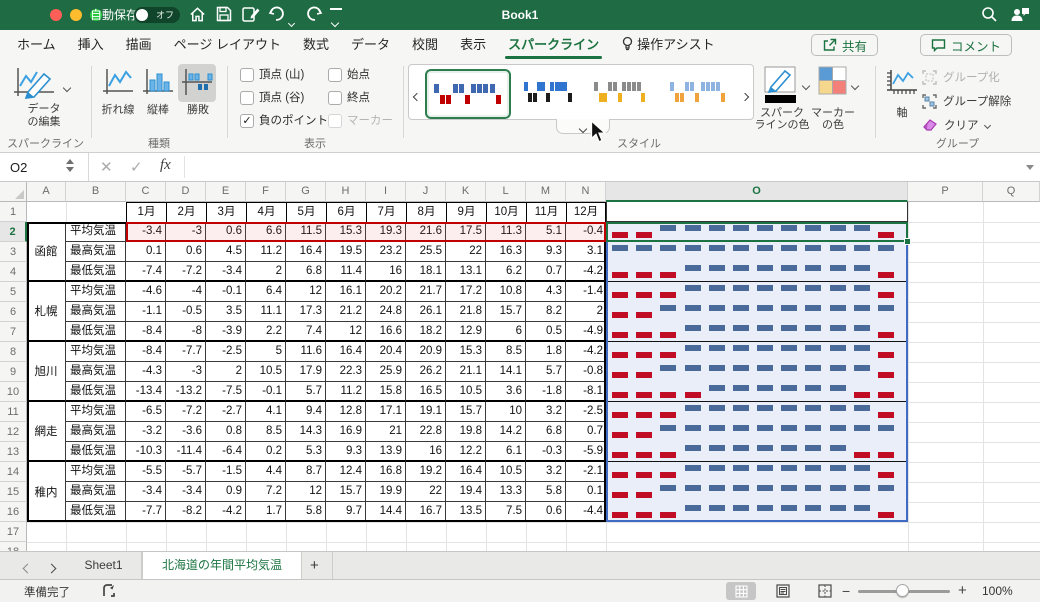  I want to click on row-header-18: 18, so click(13, 546).